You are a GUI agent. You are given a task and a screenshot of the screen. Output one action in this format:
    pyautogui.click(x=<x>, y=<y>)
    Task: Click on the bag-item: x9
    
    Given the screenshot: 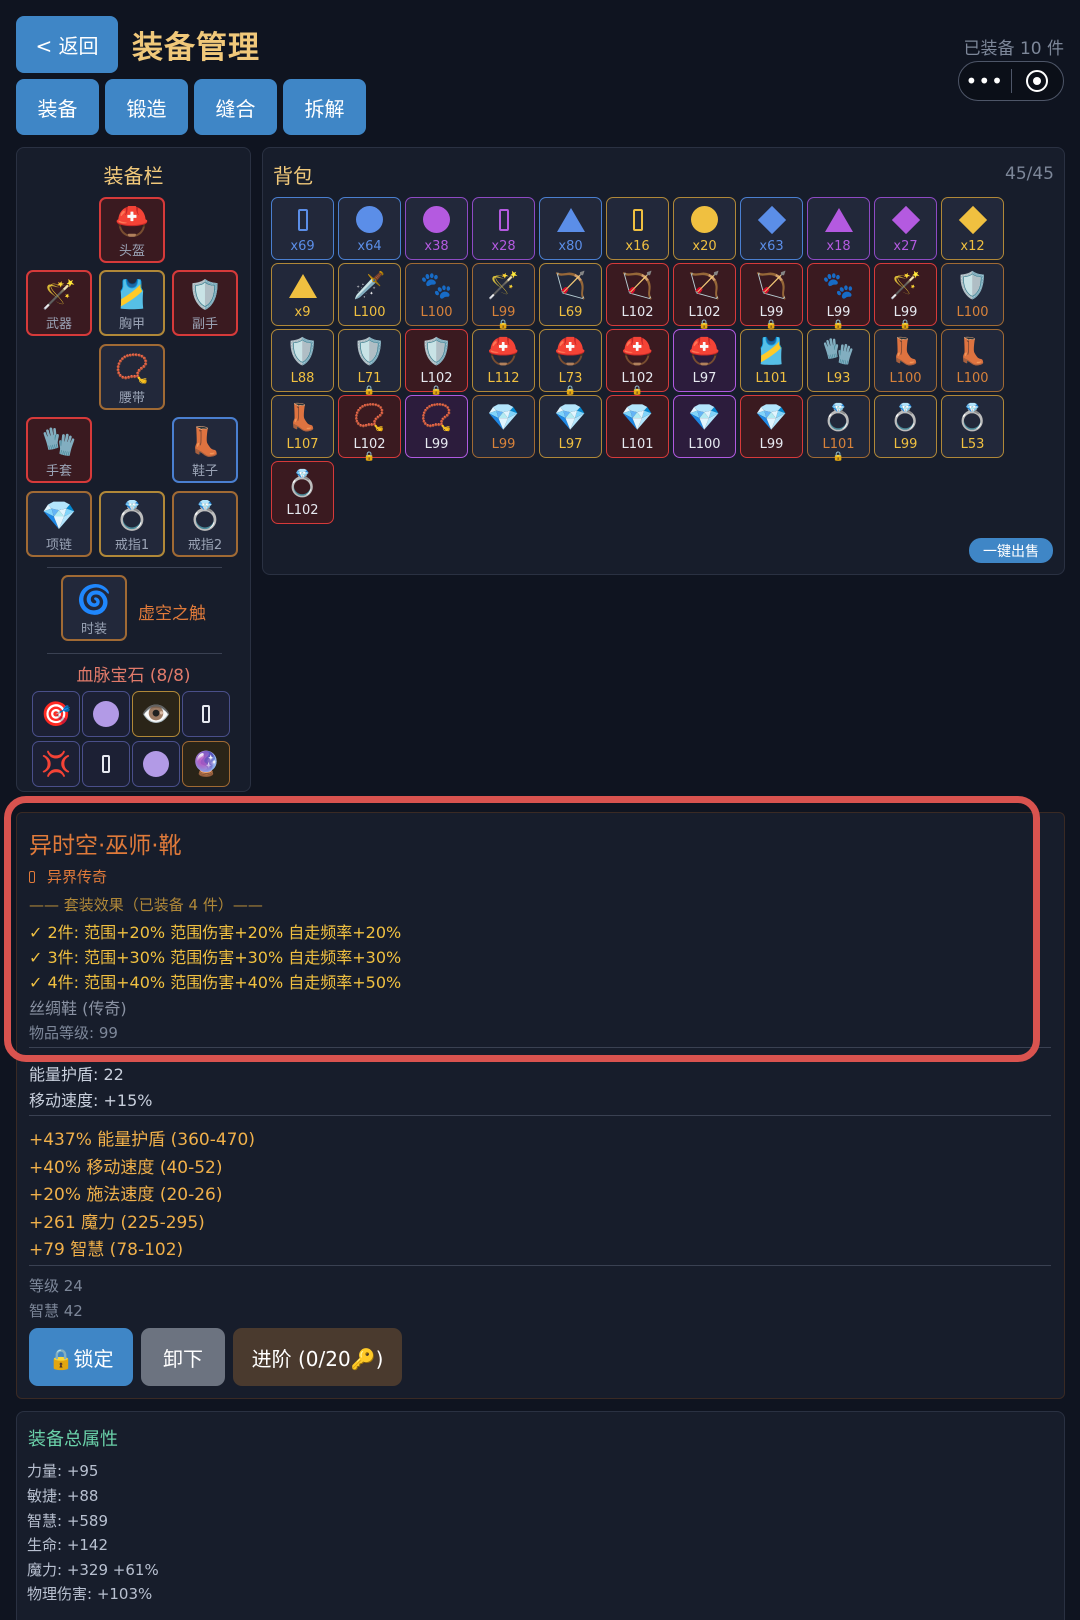 What is the action you would take?
    pyautogui.click(x=302, y=294)
    